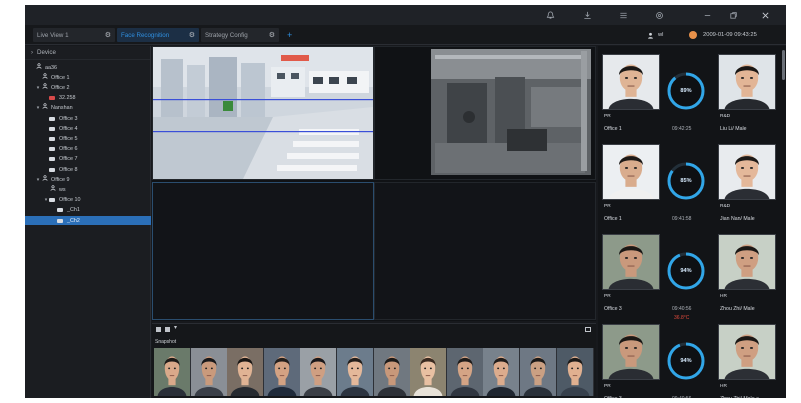  I want to click on download-icon, so click(587, 15).